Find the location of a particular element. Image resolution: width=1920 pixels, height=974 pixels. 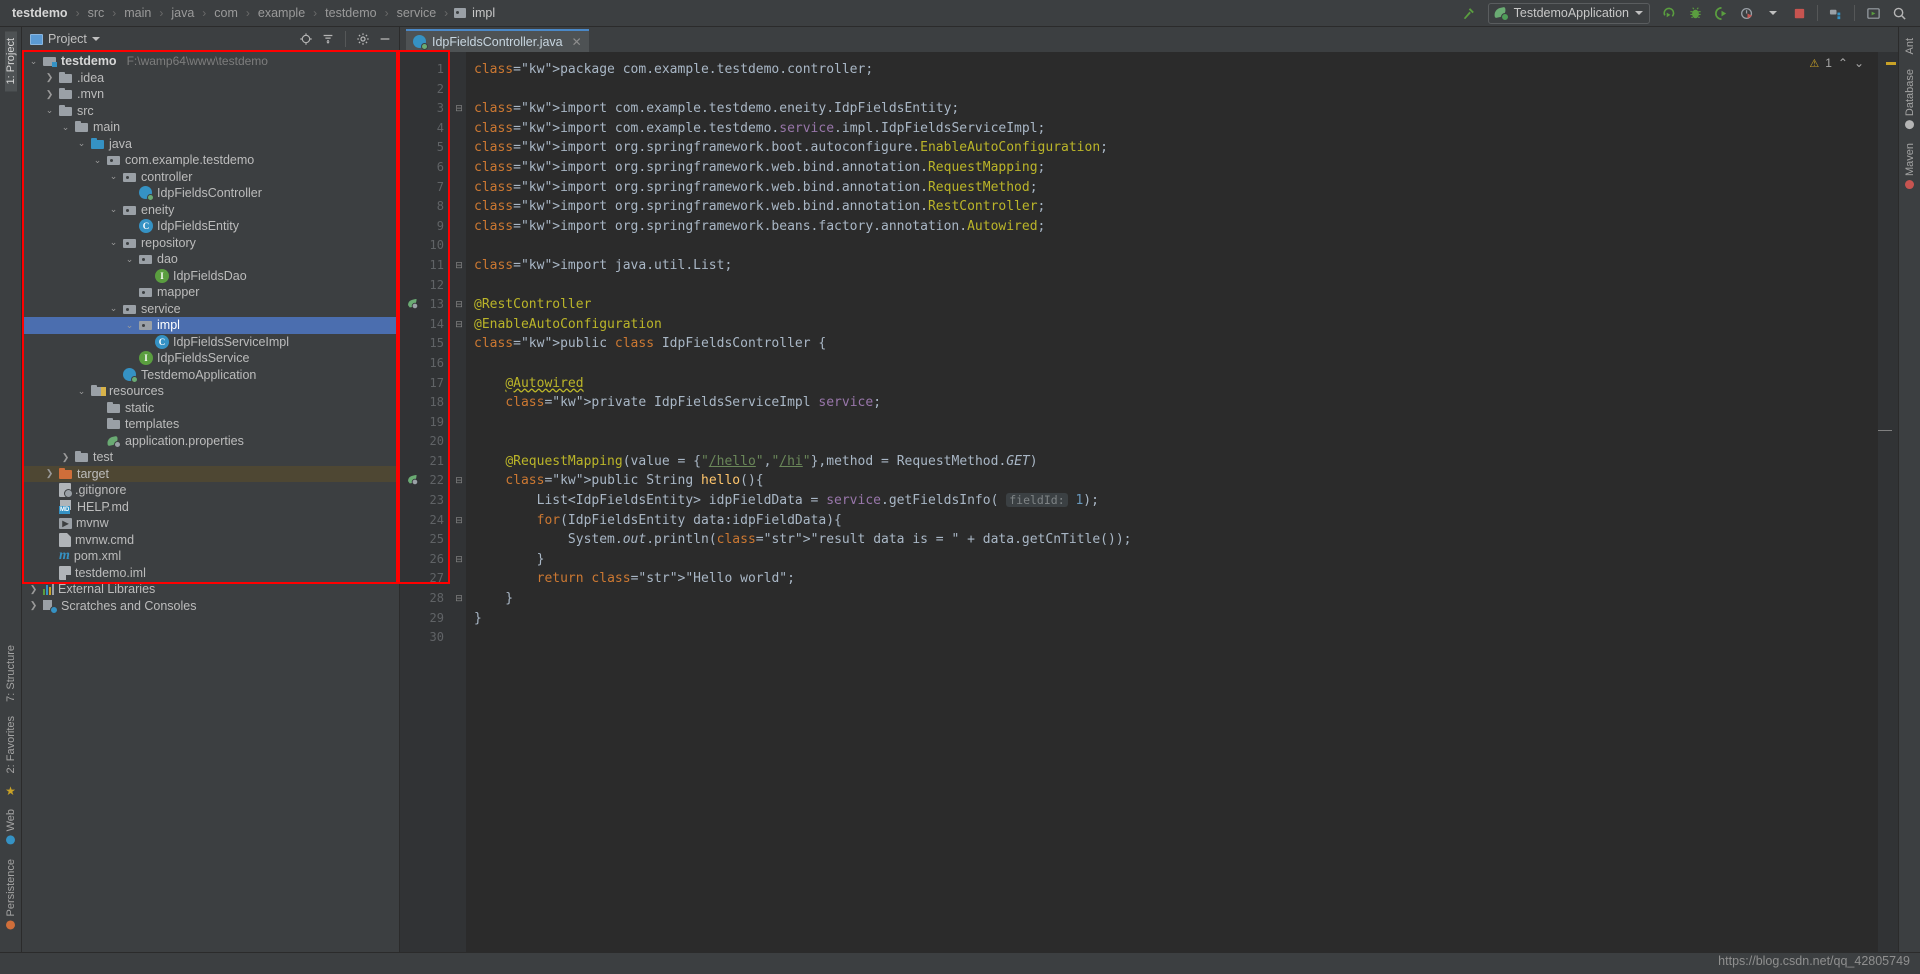

locate-icon is located at coordinates (306, 39).